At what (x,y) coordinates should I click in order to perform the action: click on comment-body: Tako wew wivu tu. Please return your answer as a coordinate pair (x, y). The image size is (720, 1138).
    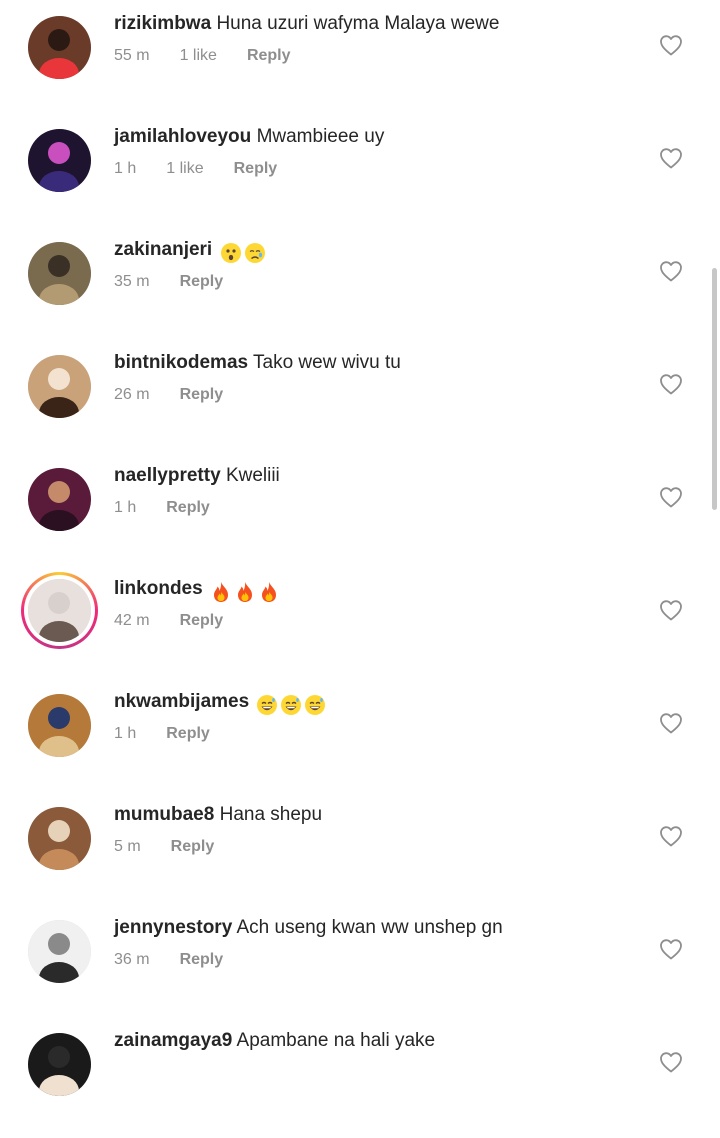
    Looking at the image, I should click on (327, 362).